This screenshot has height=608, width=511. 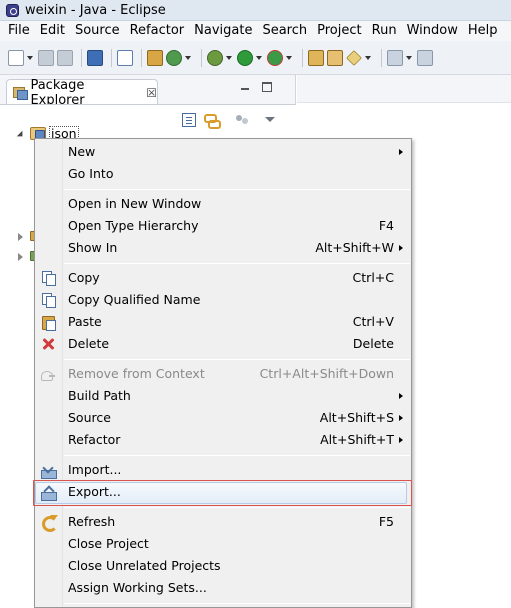 What do you see at coordinates (222, 248) in the screenshot?
I see `menu-item-show-in: Show In Alt+Shift+W` at bounding box center [222, 248].